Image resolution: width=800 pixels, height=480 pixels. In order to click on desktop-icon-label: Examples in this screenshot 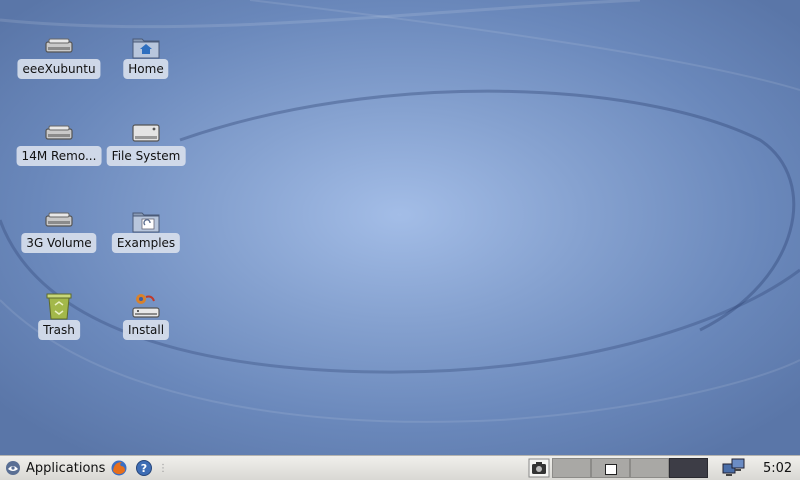, I will do `click(146, 243)`.